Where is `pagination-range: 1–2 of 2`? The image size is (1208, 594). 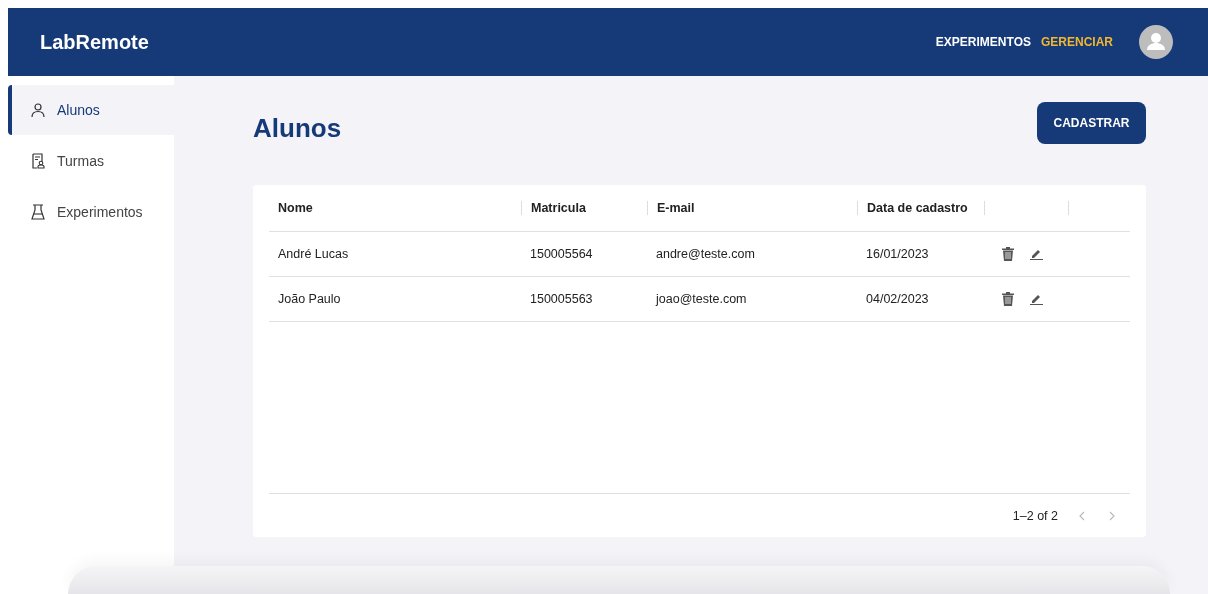
pagination-range: 1–2 of 2 is located at coordinates (1035, 515).